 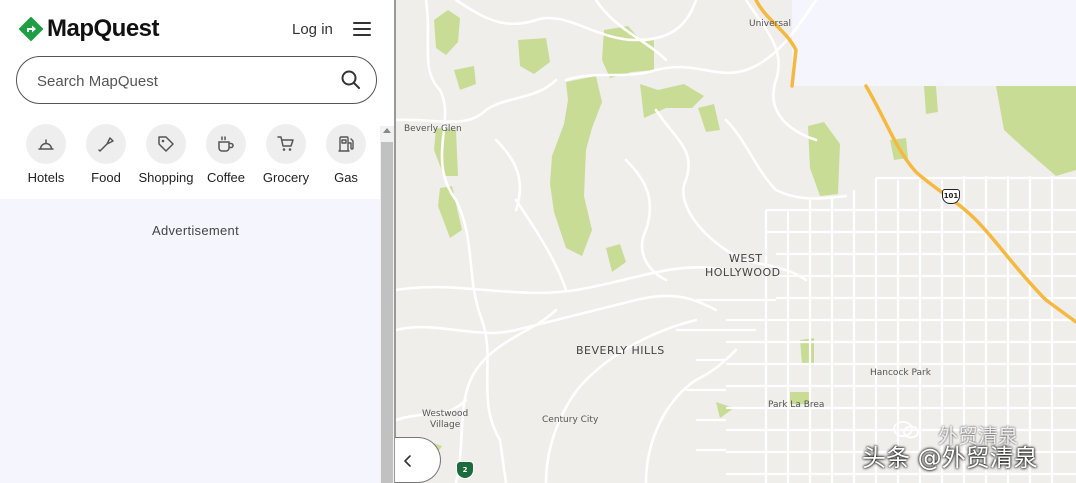 I want to click on header: MapQuest Log in, so click(x=190, y=28).